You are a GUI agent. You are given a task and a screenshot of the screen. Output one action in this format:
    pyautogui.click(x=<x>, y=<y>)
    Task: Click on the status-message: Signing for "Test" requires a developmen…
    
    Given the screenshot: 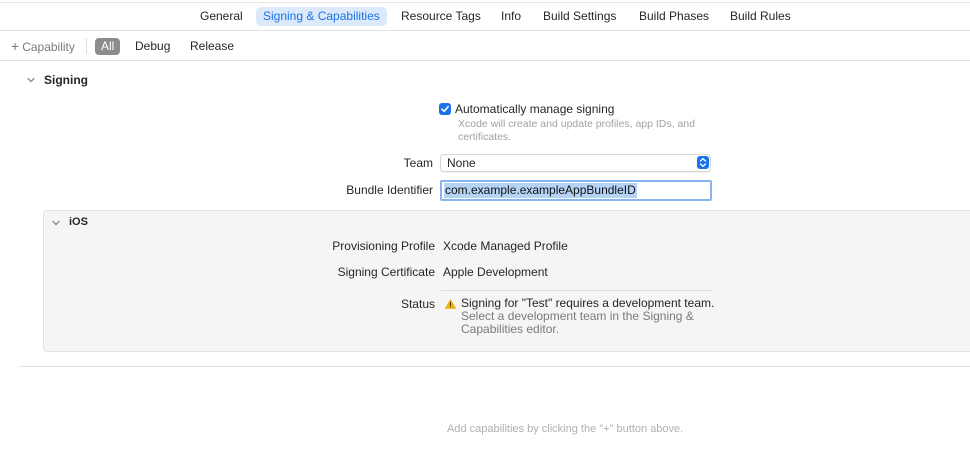 What is the action you would take?
    pyautogui.click(x=590, y=316)
    